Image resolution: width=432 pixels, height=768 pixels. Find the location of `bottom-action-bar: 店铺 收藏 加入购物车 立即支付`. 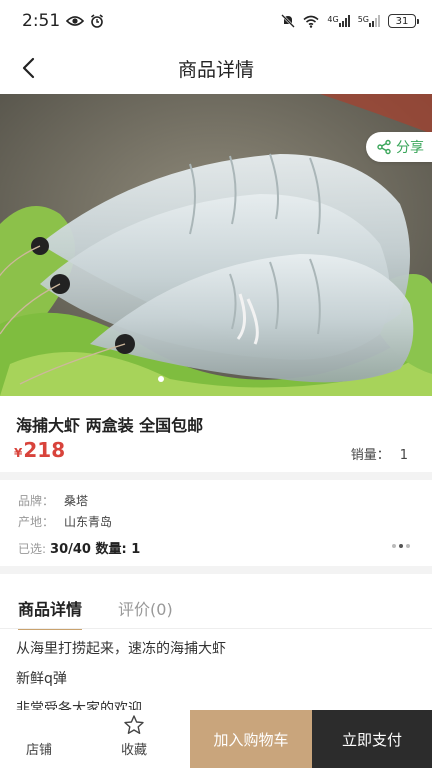

bottom-action-bar: 店铺 收藏 加入购物车 立即支付 is located at coordinates (216, 739).